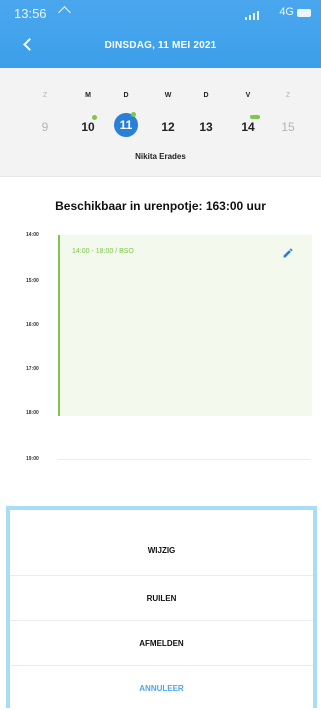 Image resolution: width=321 pixels, height=710 pixels. I want to click on weekday-letter: M, so click(88, 95).